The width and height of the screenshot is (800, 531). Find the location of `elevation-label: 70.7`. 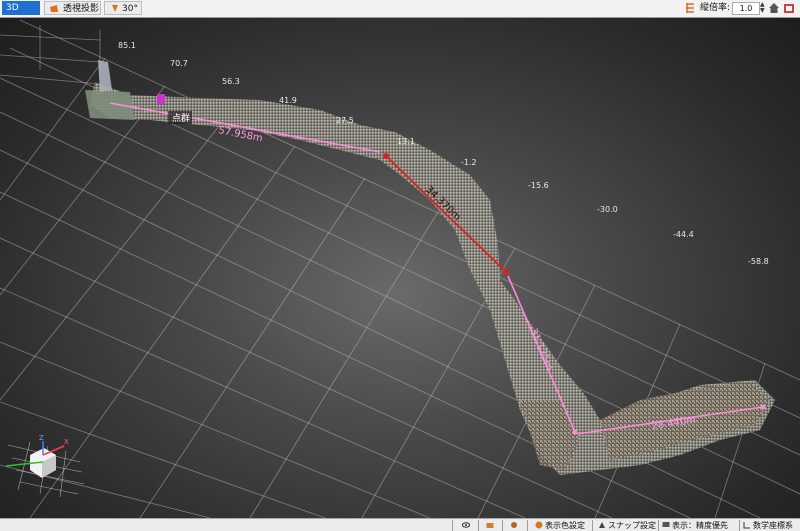

elevation-label: 70.7 is located at coordinates (179, 63).